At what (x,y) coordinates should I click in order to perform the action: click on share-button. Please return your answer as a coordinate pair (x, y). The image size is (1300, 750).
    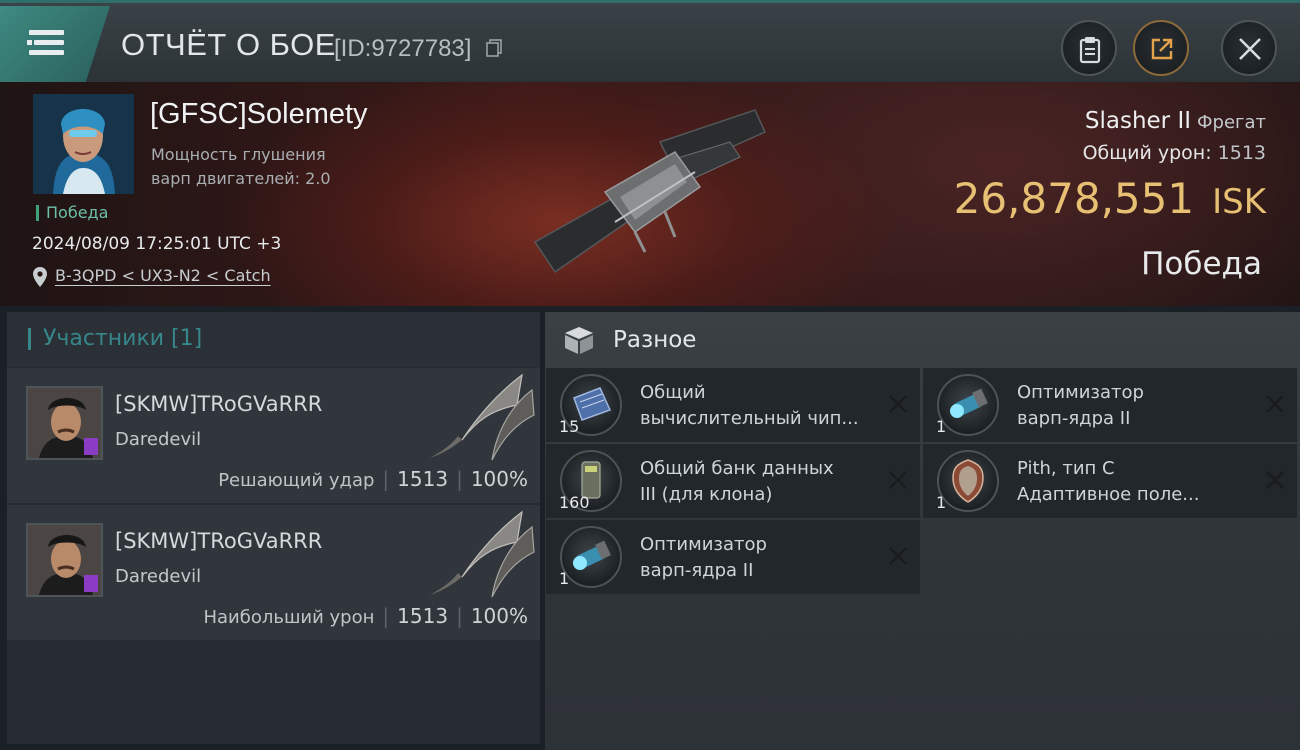
    Looking at the image, I should click on (1161, 48).